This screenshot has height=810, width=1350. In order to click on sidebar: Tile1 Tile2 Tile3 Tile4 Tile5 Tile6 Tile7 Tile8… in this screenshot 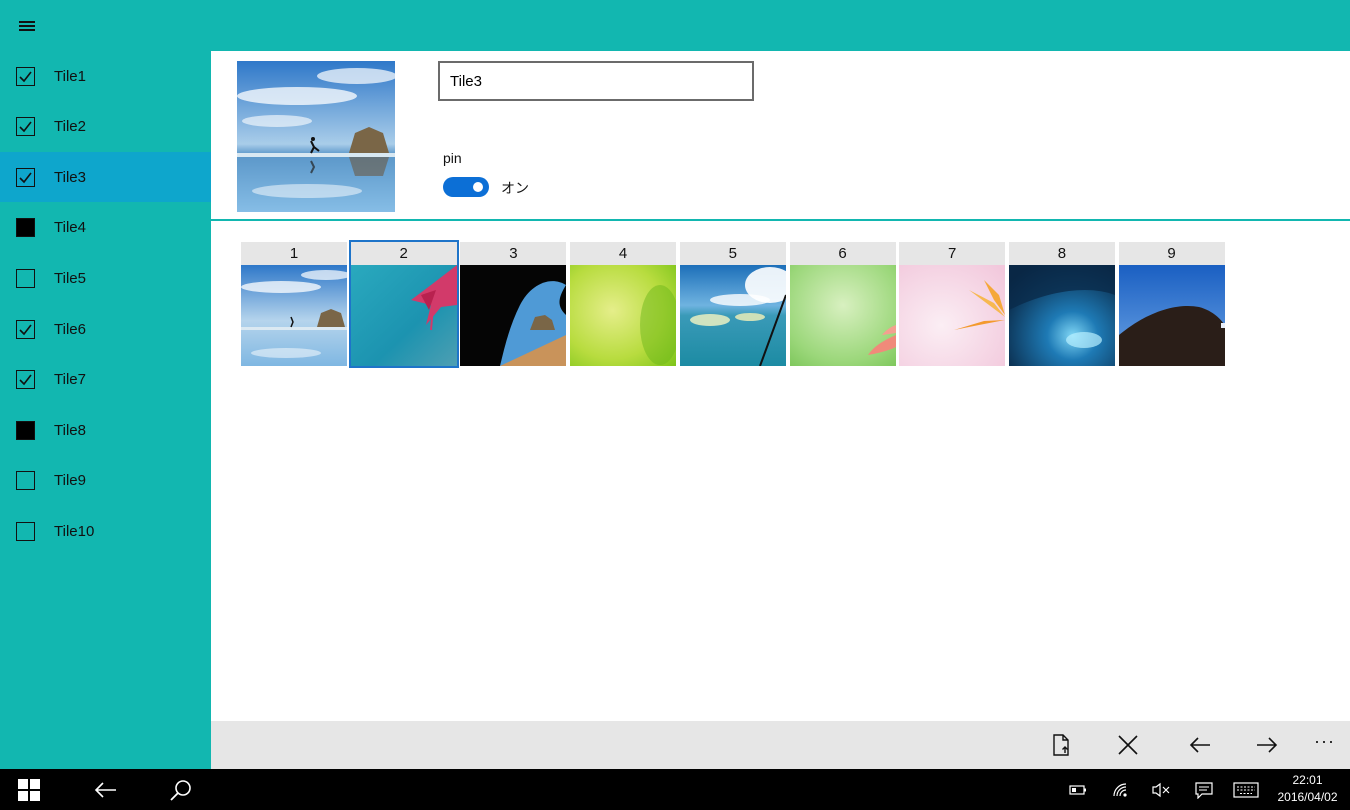, I will do `click(105, 410)`.